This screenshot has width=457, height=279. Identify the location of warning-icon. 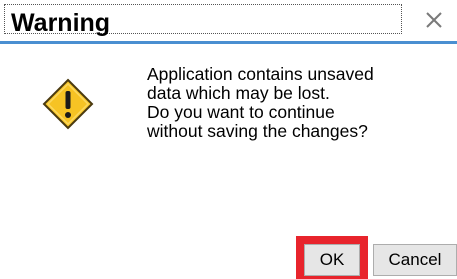
(68, 104).